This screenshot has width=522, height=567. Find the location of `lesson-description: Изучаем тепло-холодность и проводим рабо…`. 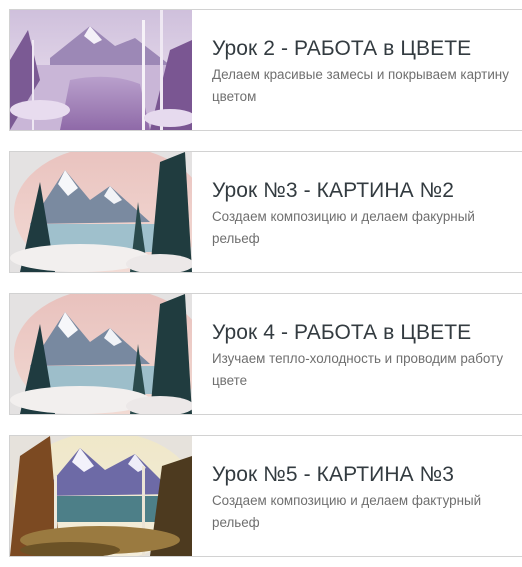

lesson-description: Изучаем тепло-холодность и проводим рабо… is located at coordinates (358, 369).